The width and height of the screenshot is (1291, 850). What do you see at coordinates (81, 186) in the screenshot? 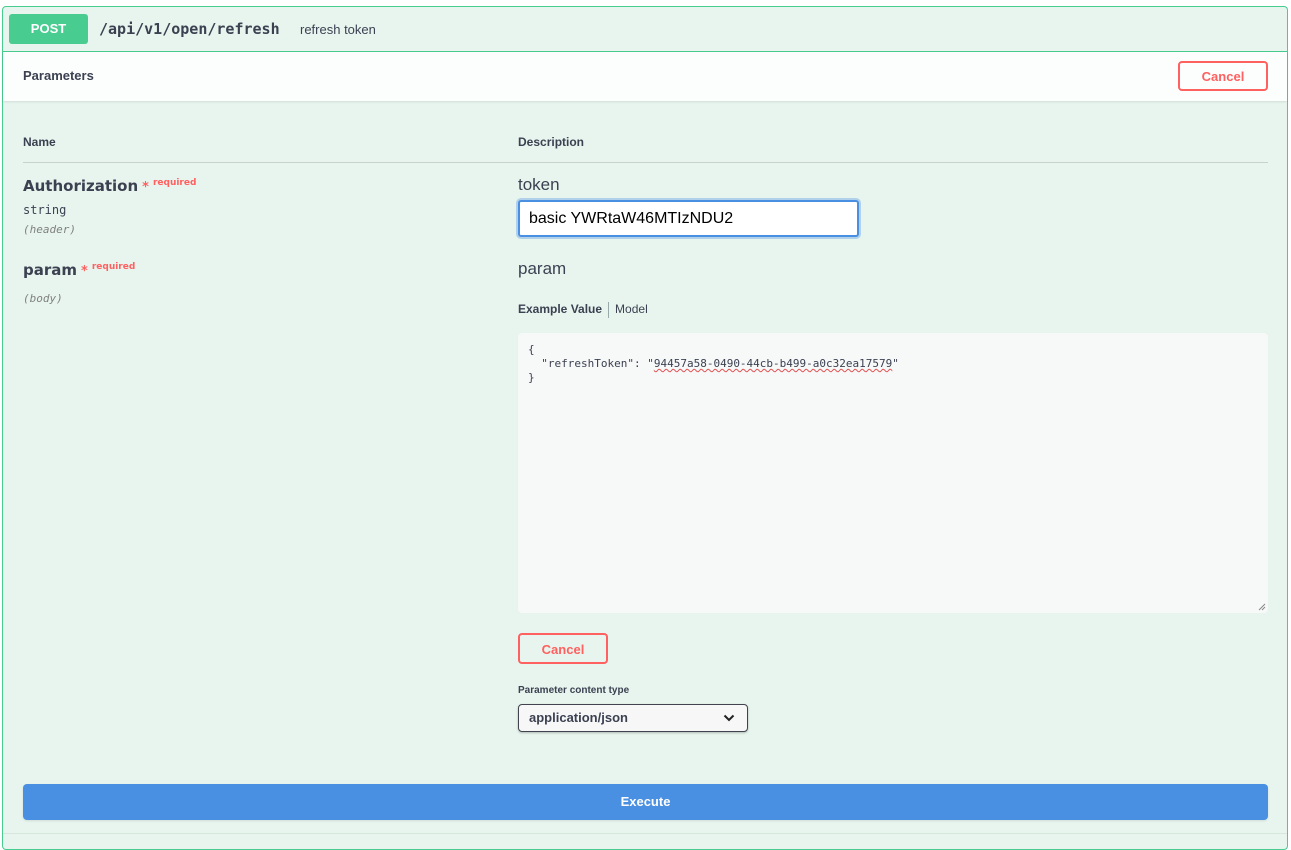
I see `param-name-text: Authorization` at bounding box center [81, 186].